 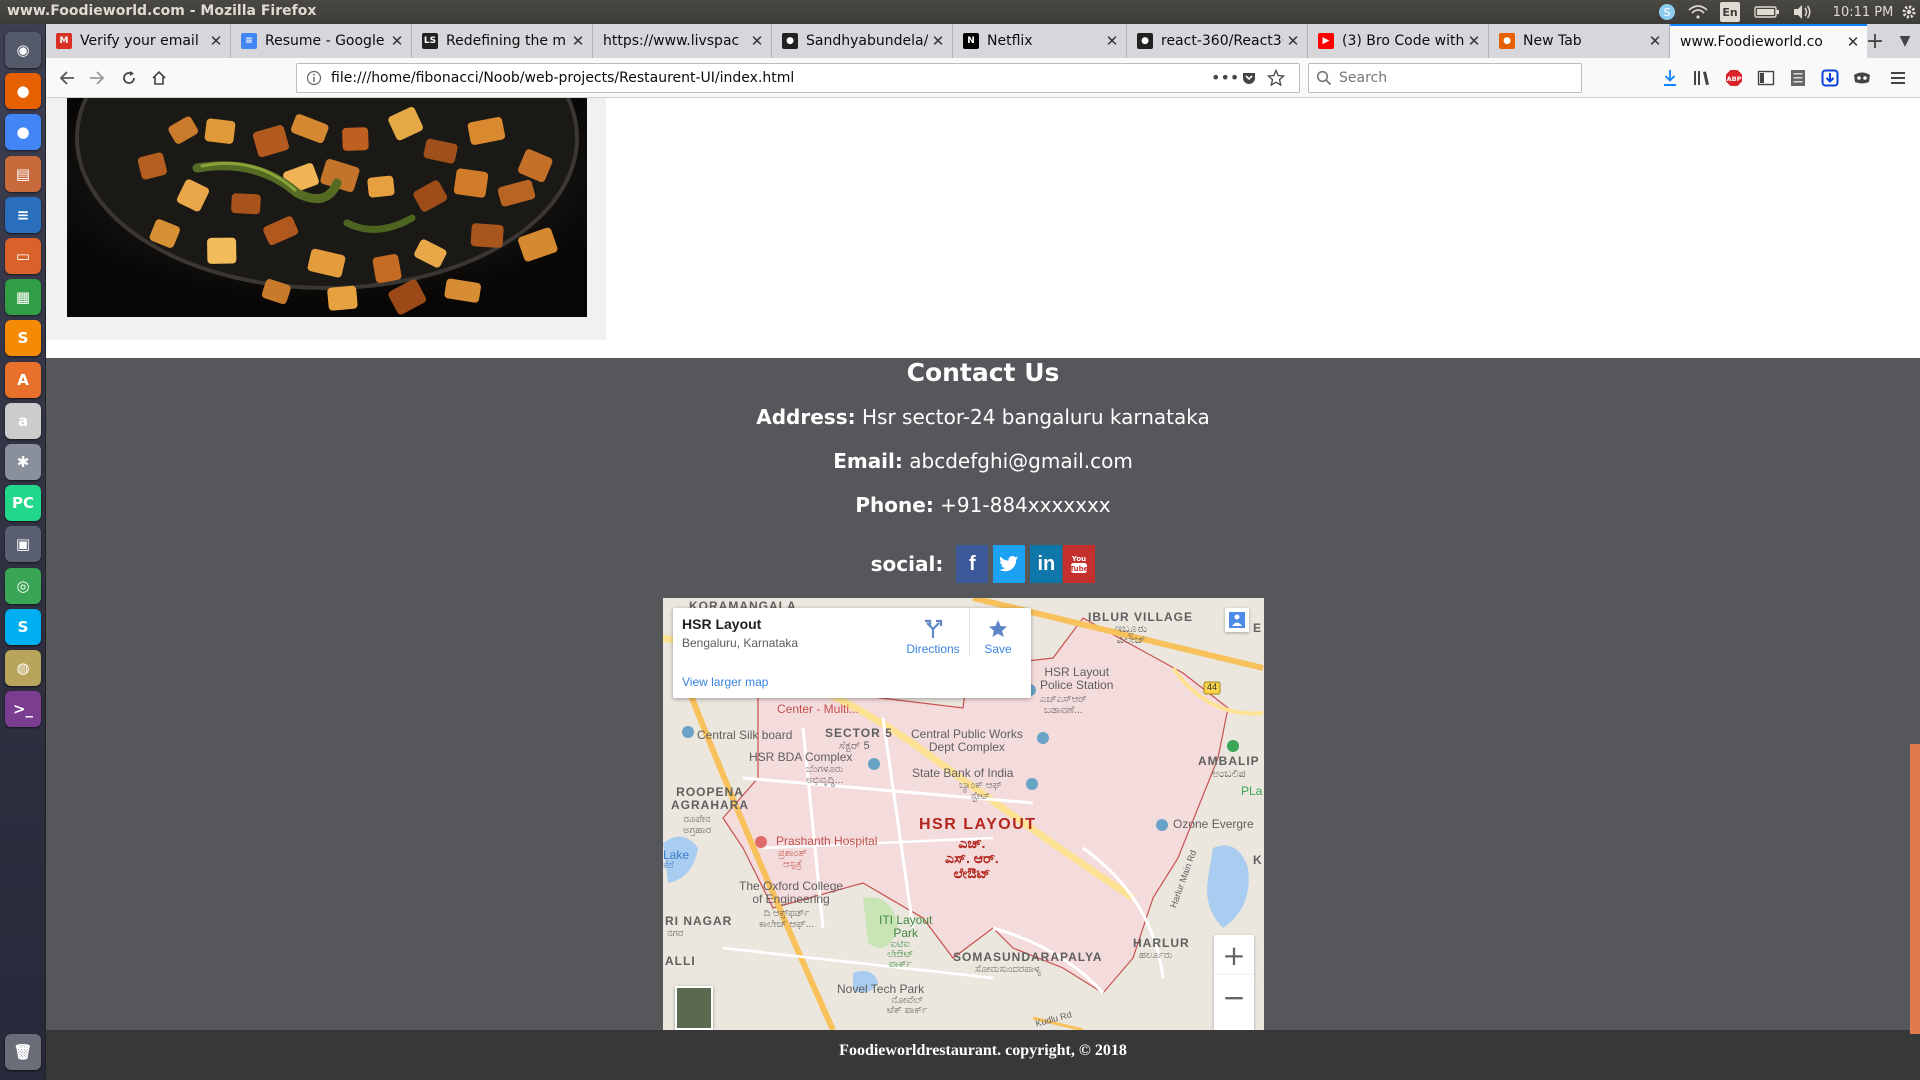 I want to click on clock: 10:11 PM, so click(x=1863, y=12).